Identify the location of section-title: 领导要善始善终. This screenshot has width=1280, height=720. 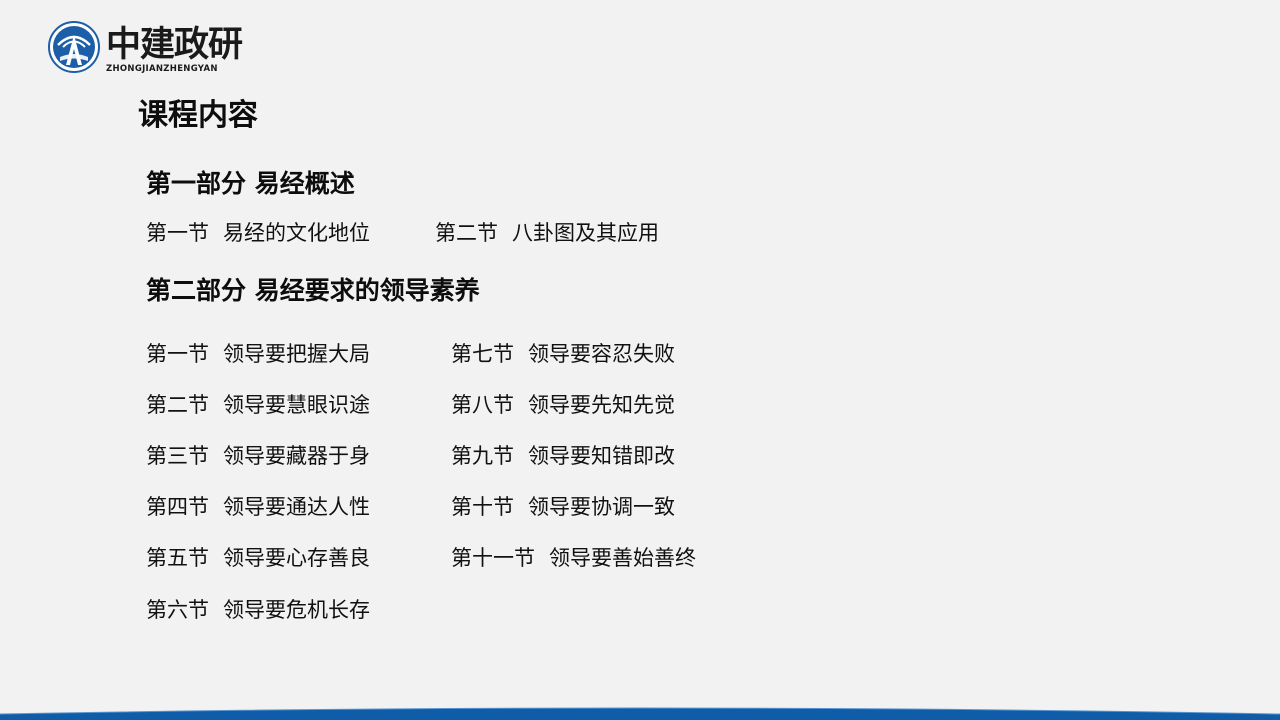
(622, 558).